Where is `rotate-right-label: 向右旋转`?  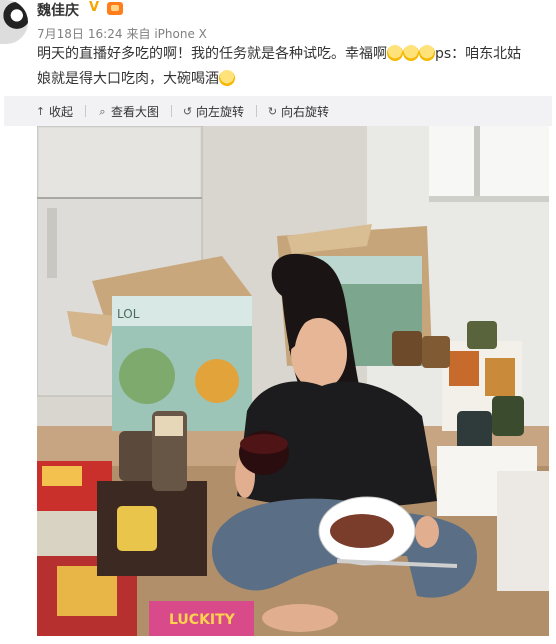 rotate-right-label: 向右旋转 is located at coordinates (305, 112).